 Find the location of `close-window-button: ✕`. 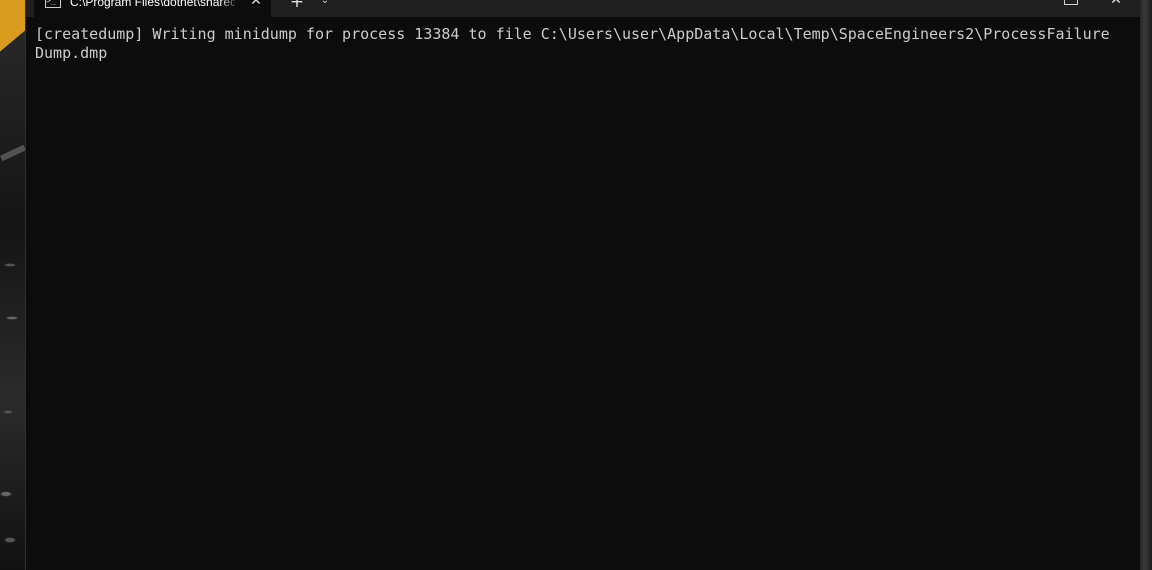

close-window-button: ✕ is located at coordinates (1116, 4).